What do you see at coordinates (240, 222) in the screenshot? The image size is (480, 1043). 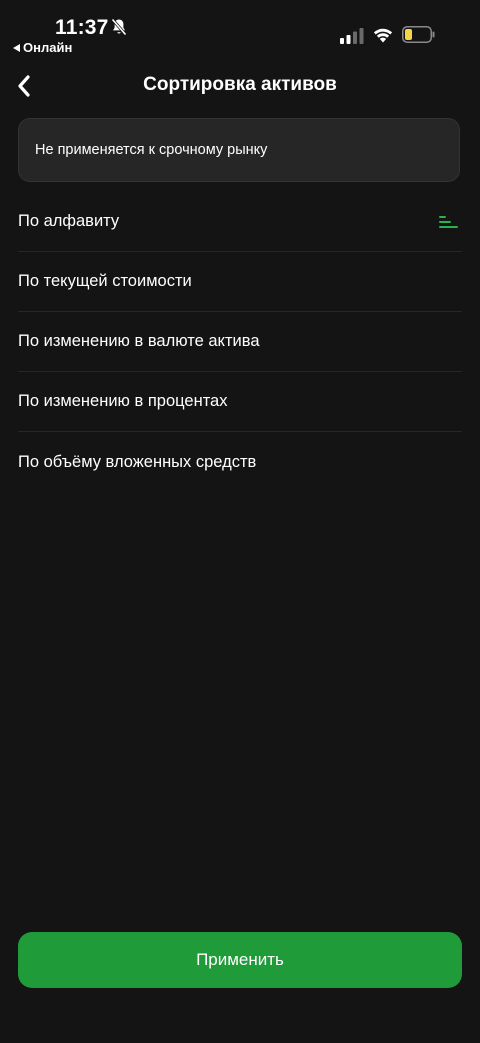 I see `sort-option-alphabet: По алфавиту` at bounding box center [240, 222].